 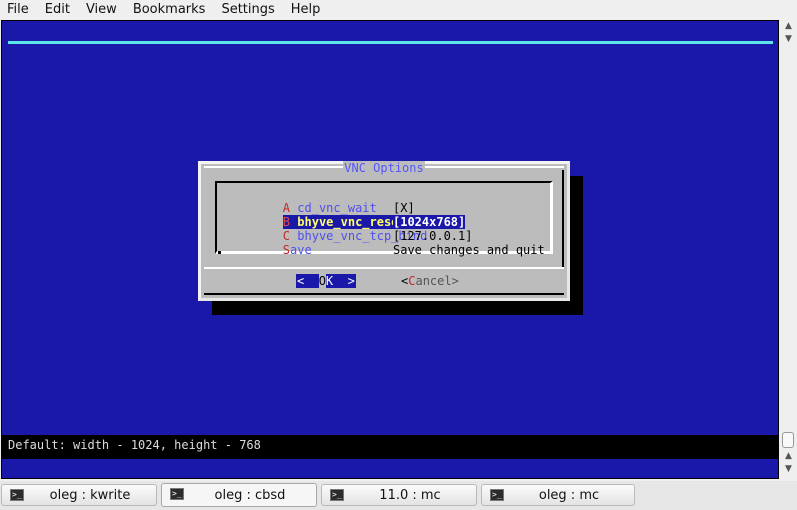 I want to click on cancel-button: <Cancel>, so click(x=430, y=281).